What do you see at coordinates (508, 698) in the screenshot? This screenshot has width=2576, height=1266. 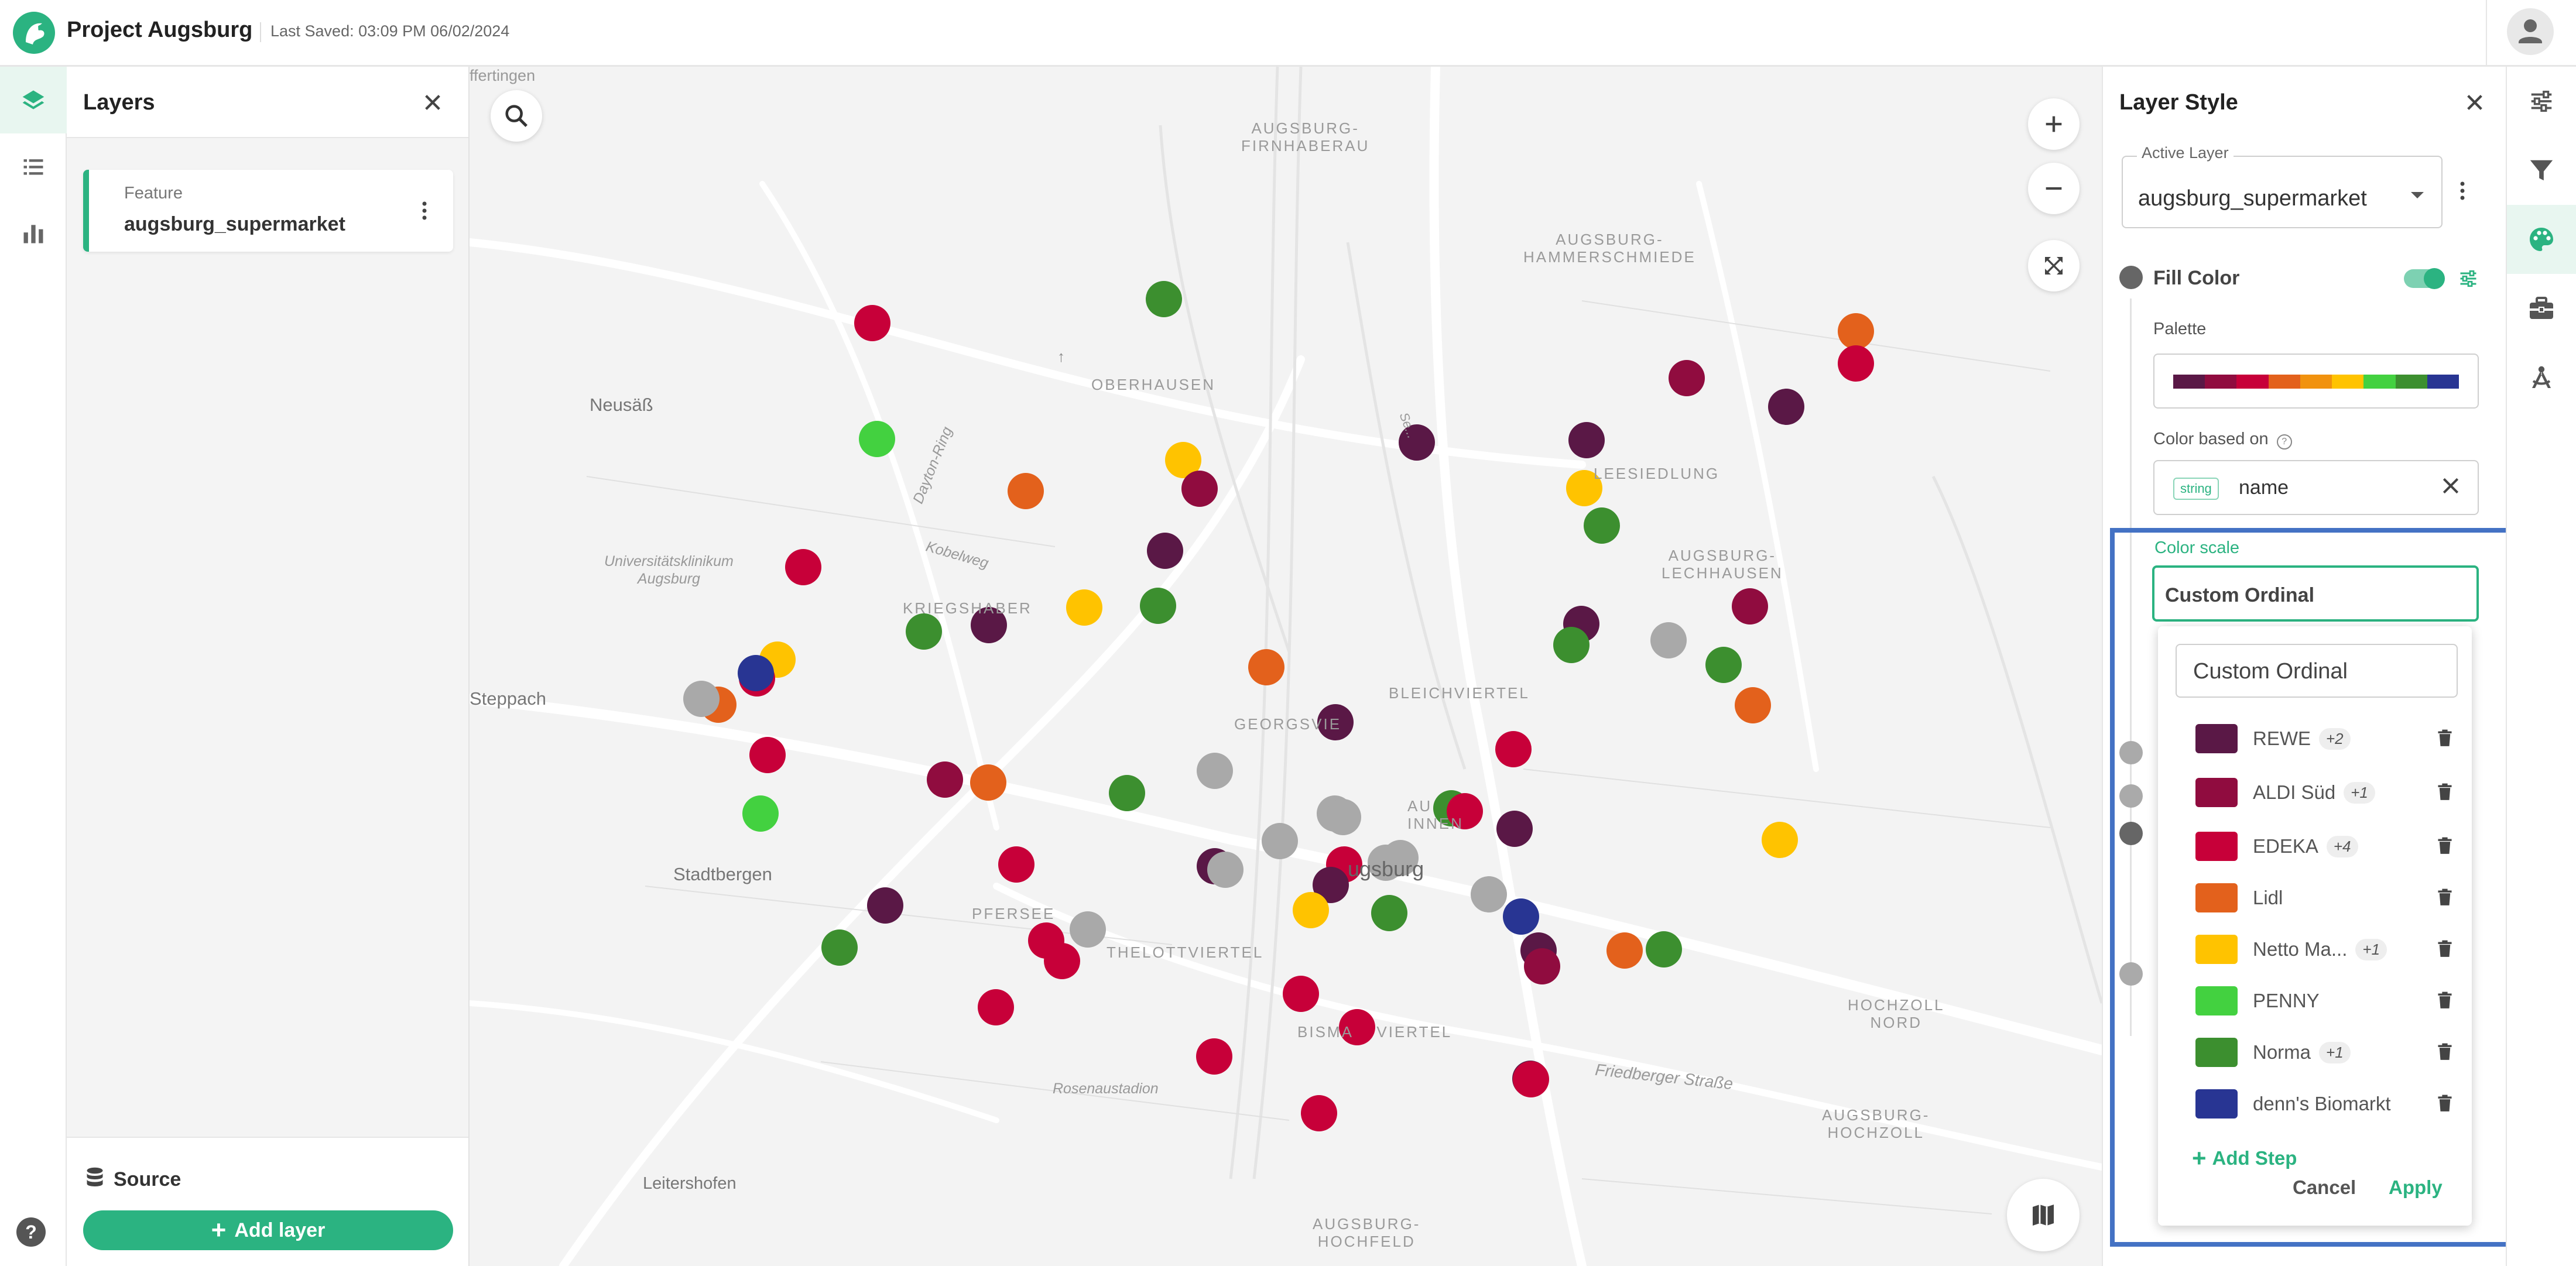 I see `map-label-steppach: Steppach` at bounding box center [508, 698].